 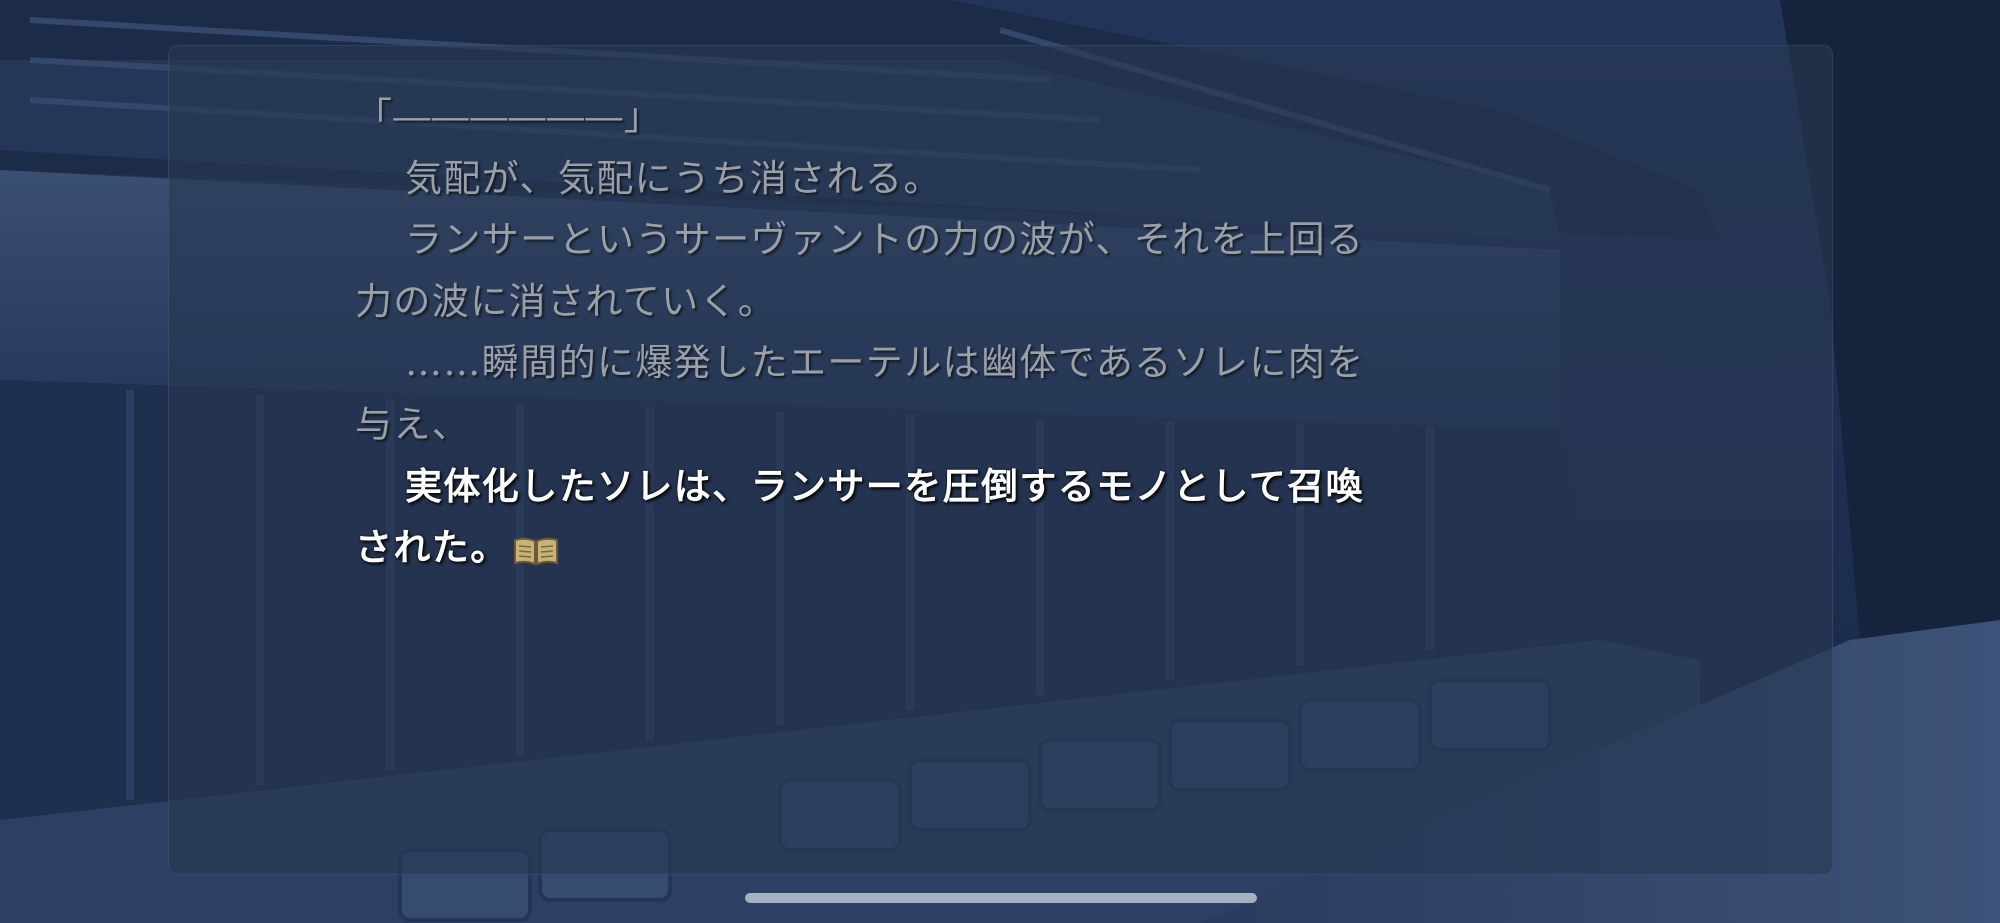 I want to click on dialogue-line: ……瞬間的に爆発したエーテルは幽体であるソレに肉を, so click(x=1005, y=363).